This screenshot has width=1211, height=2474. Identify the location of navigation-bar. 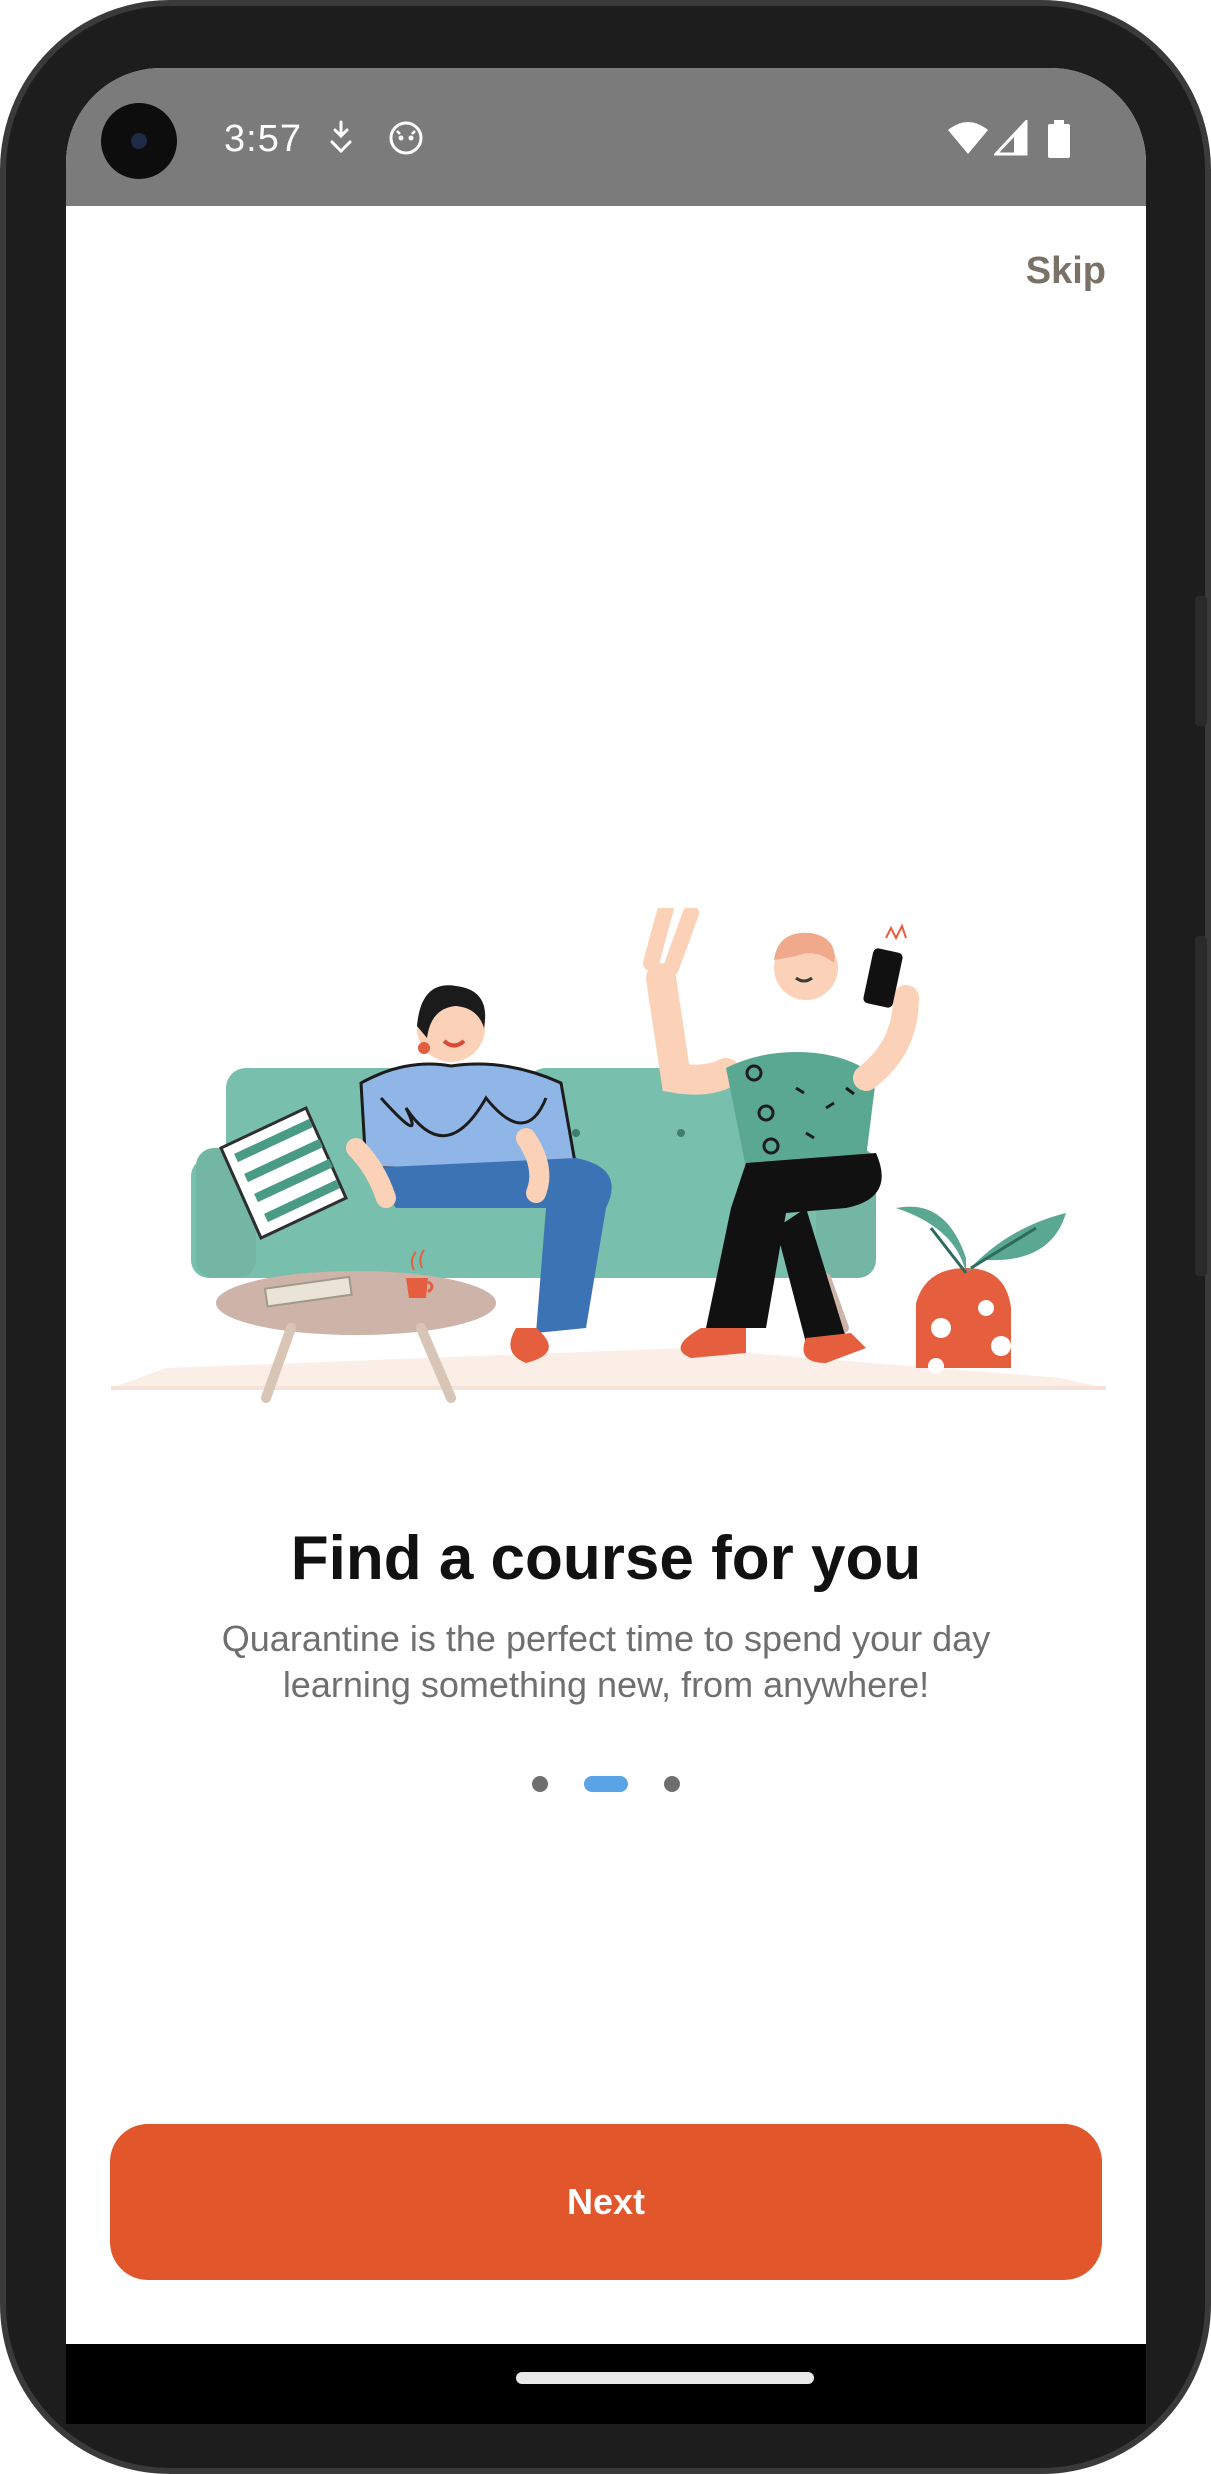
(606, 2384).